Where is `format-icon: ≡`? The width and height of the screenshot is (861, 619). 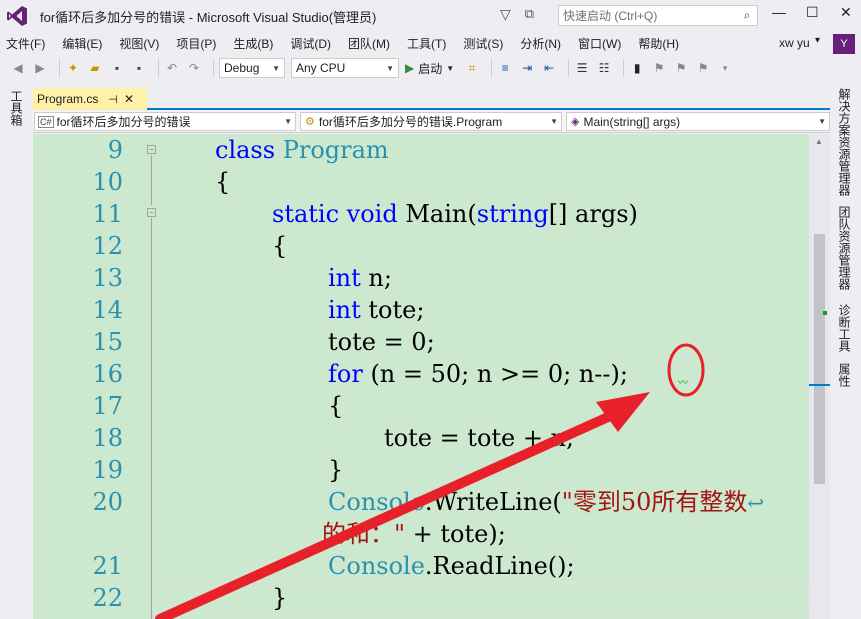 format-icon: ≡ is located at coordinates (505, 68).